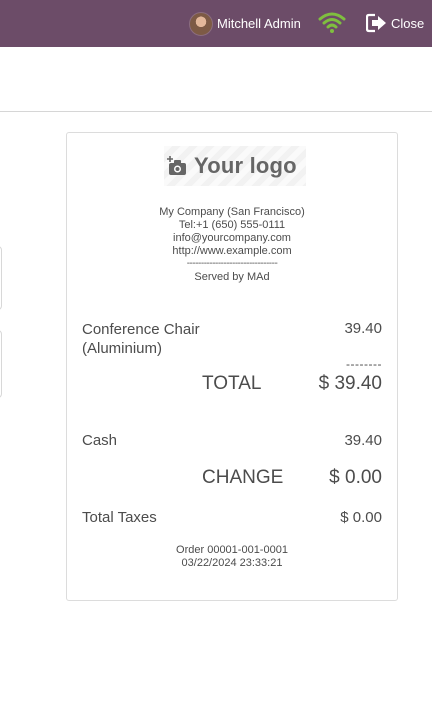 The width and height of the screenshot is (432, 706). I want to click on taxes-label: Total Taxes, so click(119, 517).